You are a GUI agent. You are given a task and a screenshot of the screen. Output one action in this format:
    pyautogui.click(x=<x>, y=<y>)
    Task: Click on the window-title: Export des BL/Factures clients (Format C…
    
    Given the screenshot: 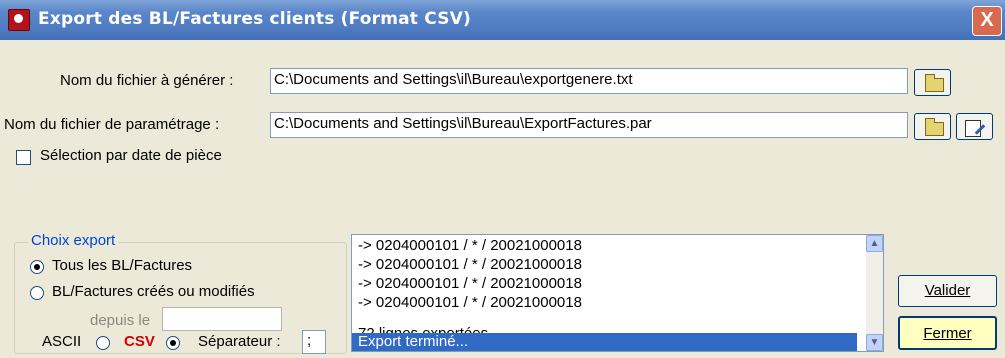 What is the action you would take?
    pyautogui.click(x=255, y=19)
    